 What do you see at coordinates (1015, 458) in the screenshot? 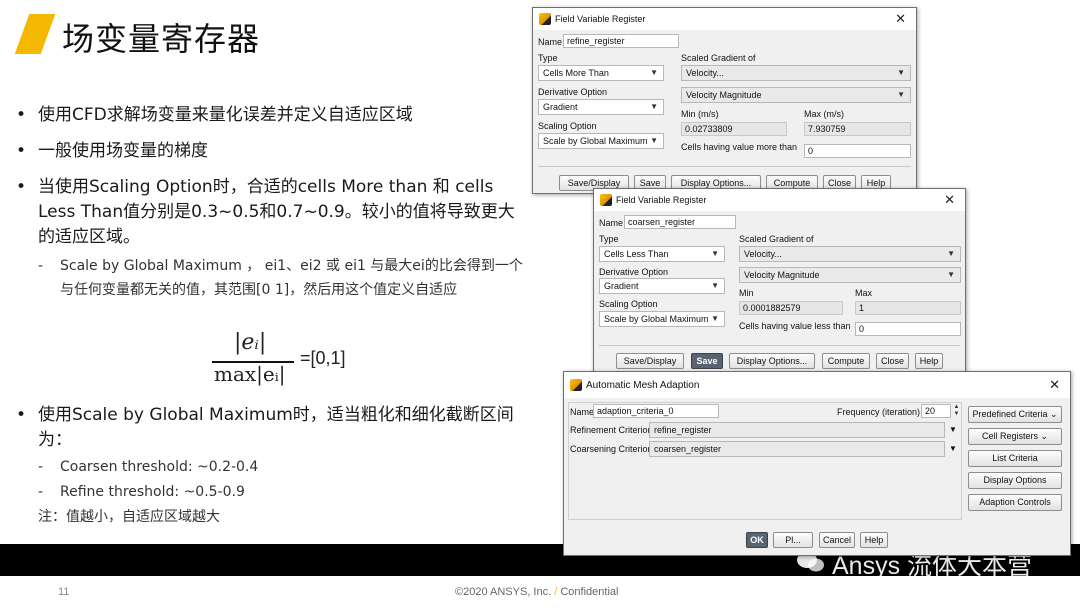
I see `list-criteria-button: List Criteria` at bounding box center [1015, 458].